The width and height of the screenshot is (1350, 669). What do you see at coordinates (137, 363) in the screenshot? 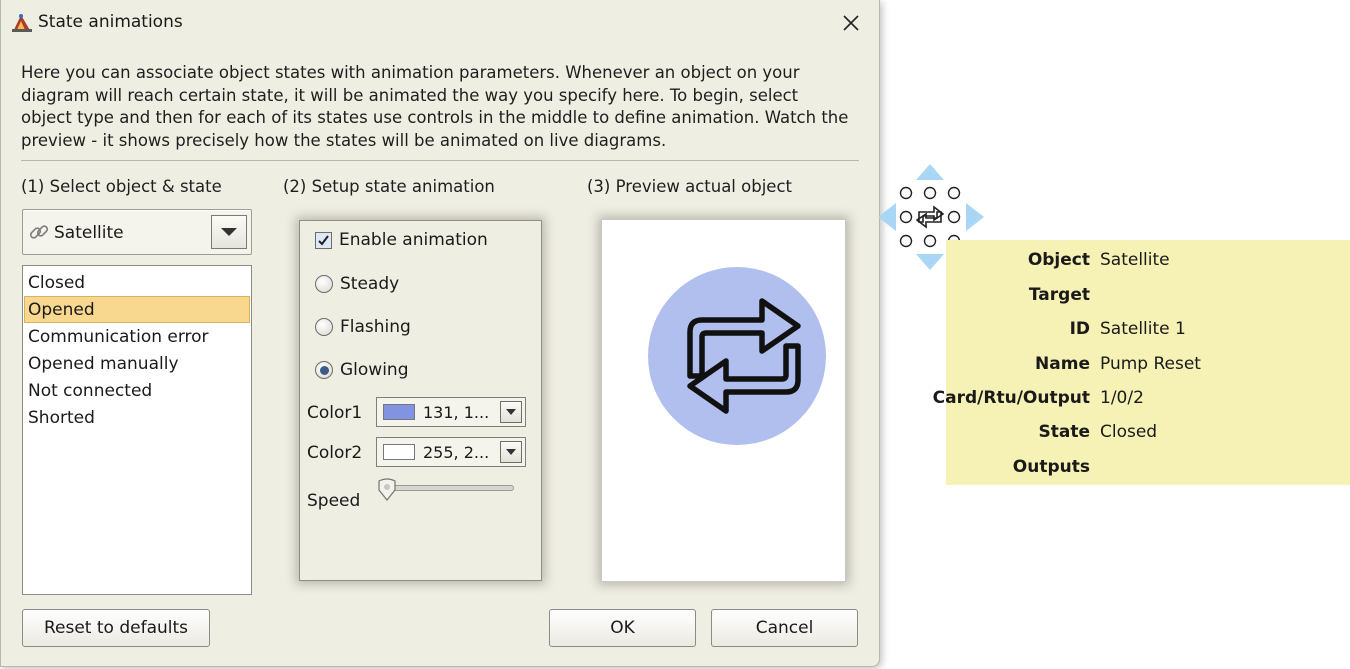
I see `state-item-opened-manually: Opened manually` at bounding box center [137, 363].